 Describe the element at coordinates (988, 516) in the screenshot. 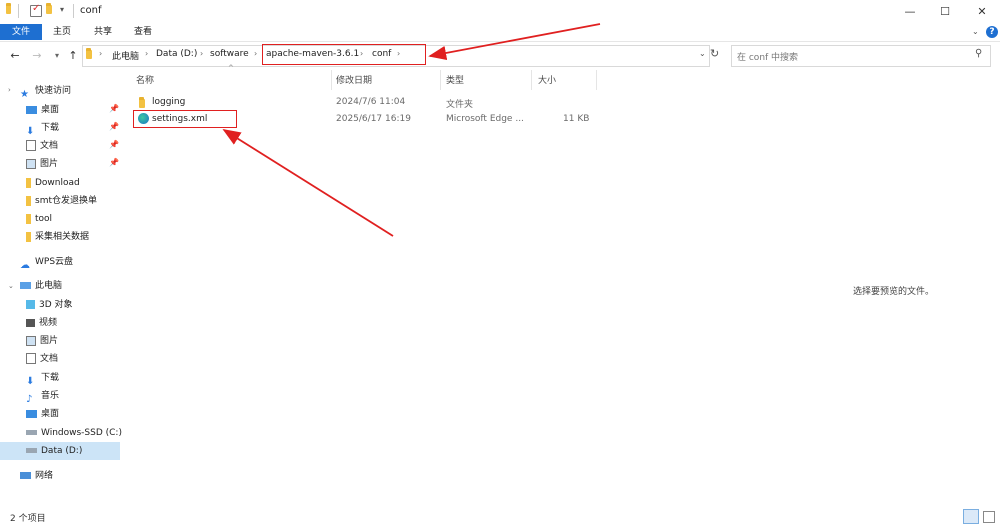

I see `large-icons-view-icon` at that location.